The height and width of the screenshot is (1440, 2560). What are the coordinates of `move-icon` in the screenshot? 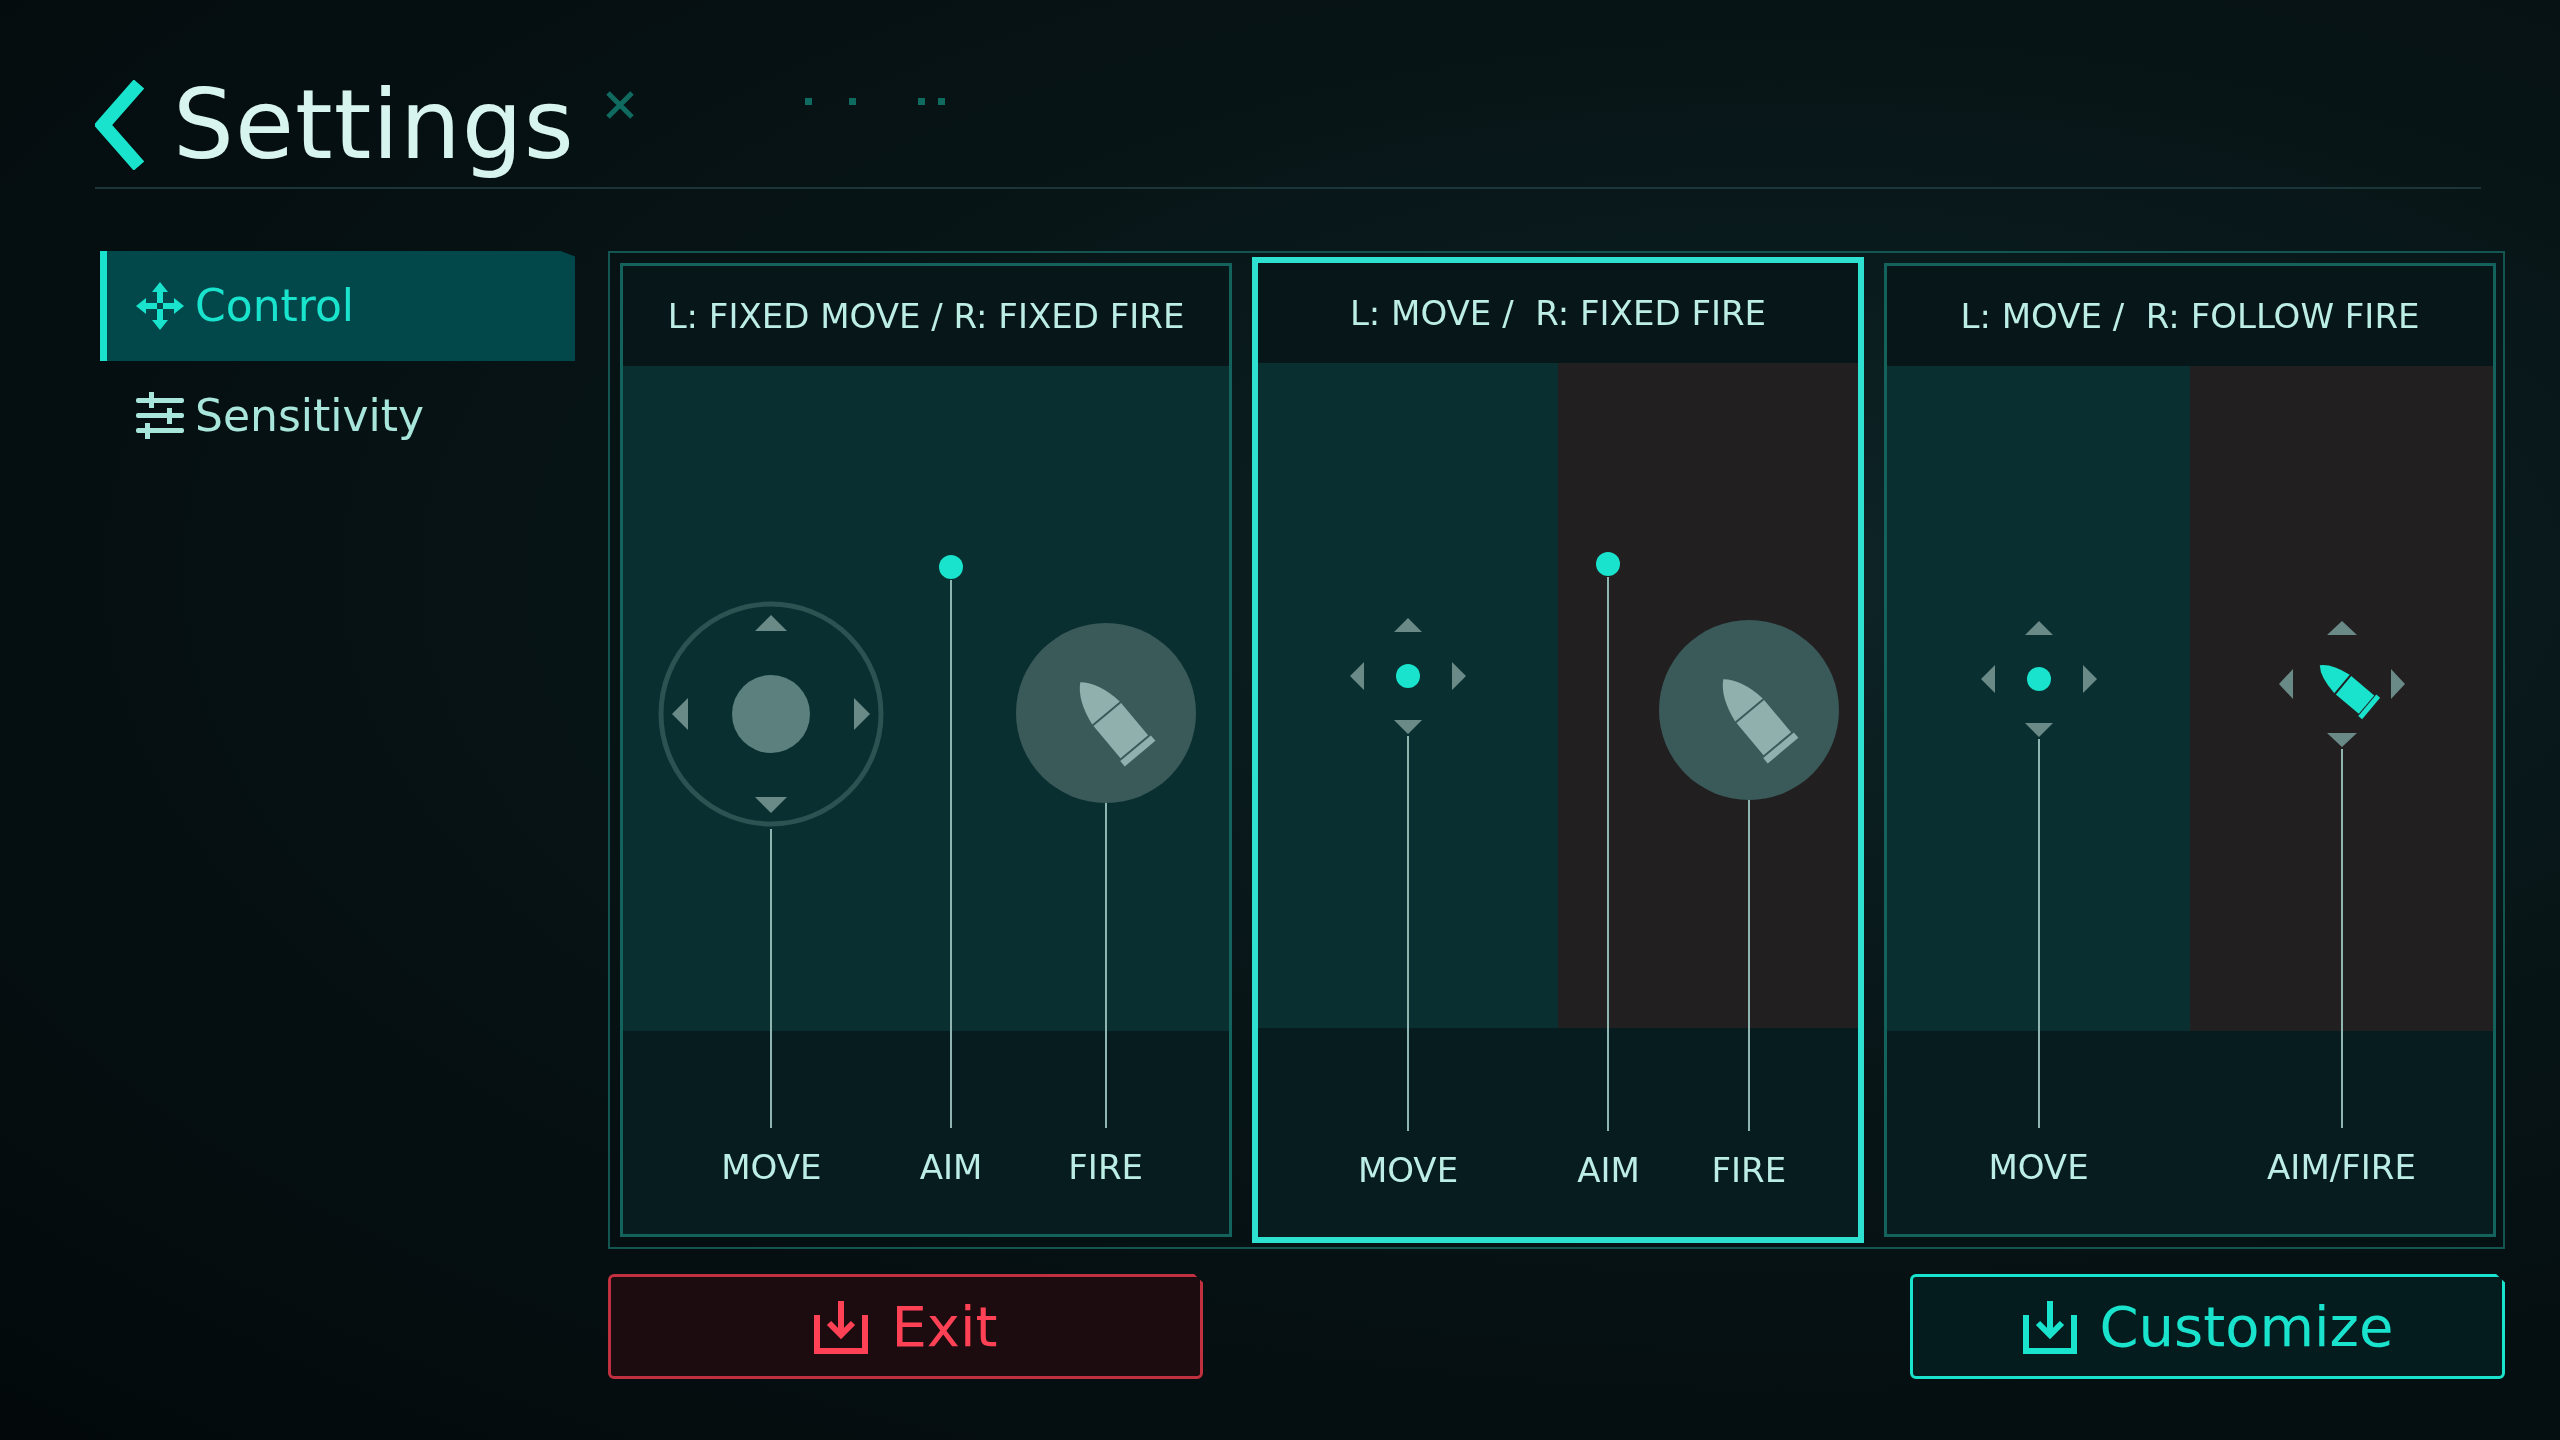 It's located at (160, 306).